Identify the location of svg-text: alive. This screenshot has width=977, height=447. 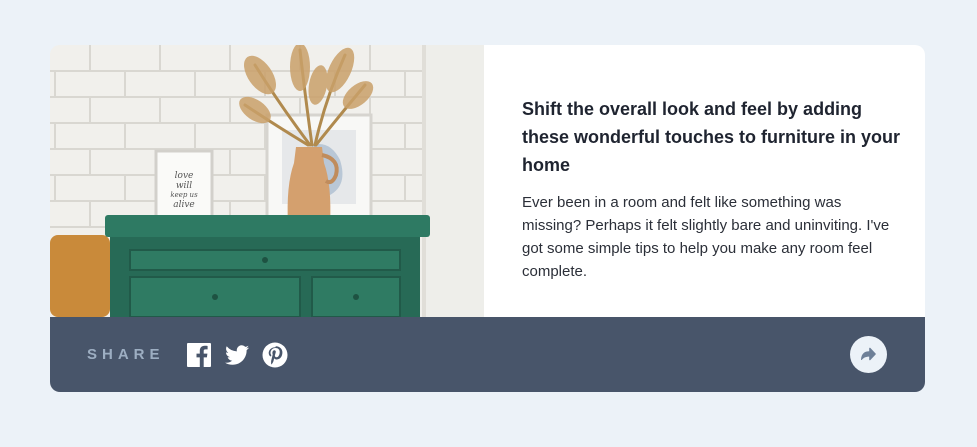
(184, 205).